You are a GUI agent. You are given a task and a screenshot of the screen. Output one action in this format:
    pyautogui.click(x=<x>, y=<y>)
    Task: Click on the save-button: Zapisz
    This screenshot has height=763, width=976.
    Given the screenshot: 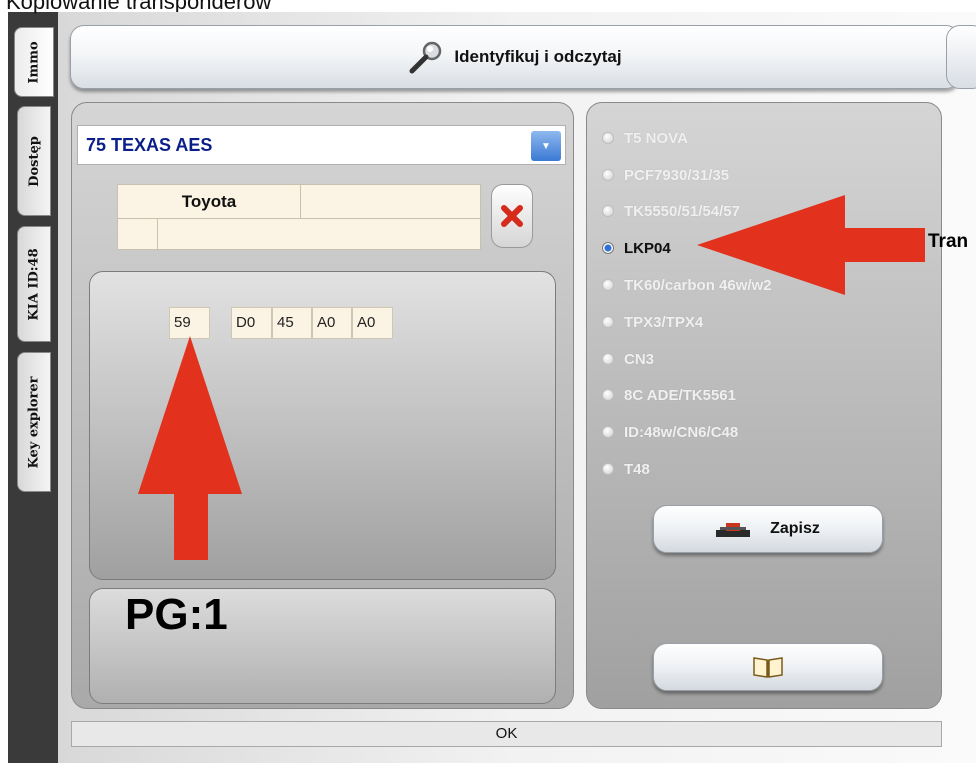 What is the action you would take?
    pyautogui.click(x=768, y=529)
    